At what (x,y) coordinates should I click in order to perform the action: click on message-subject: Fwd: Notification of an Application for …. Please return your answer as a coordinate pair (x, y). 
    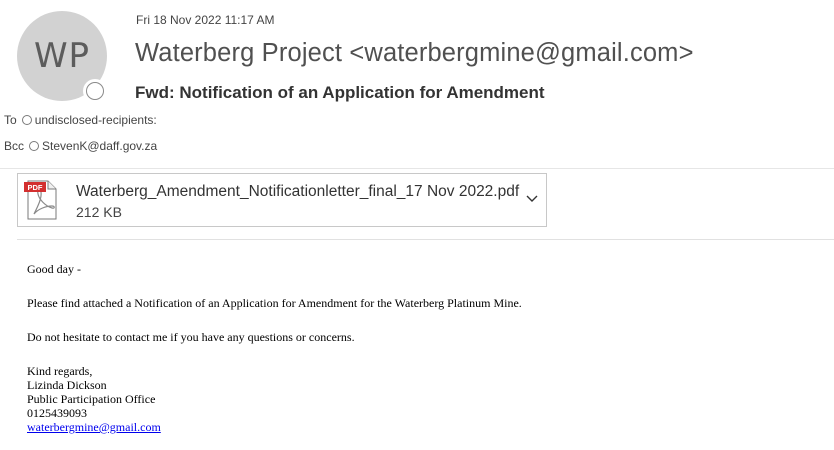
    Looking at the image, I should click on (340, 92).